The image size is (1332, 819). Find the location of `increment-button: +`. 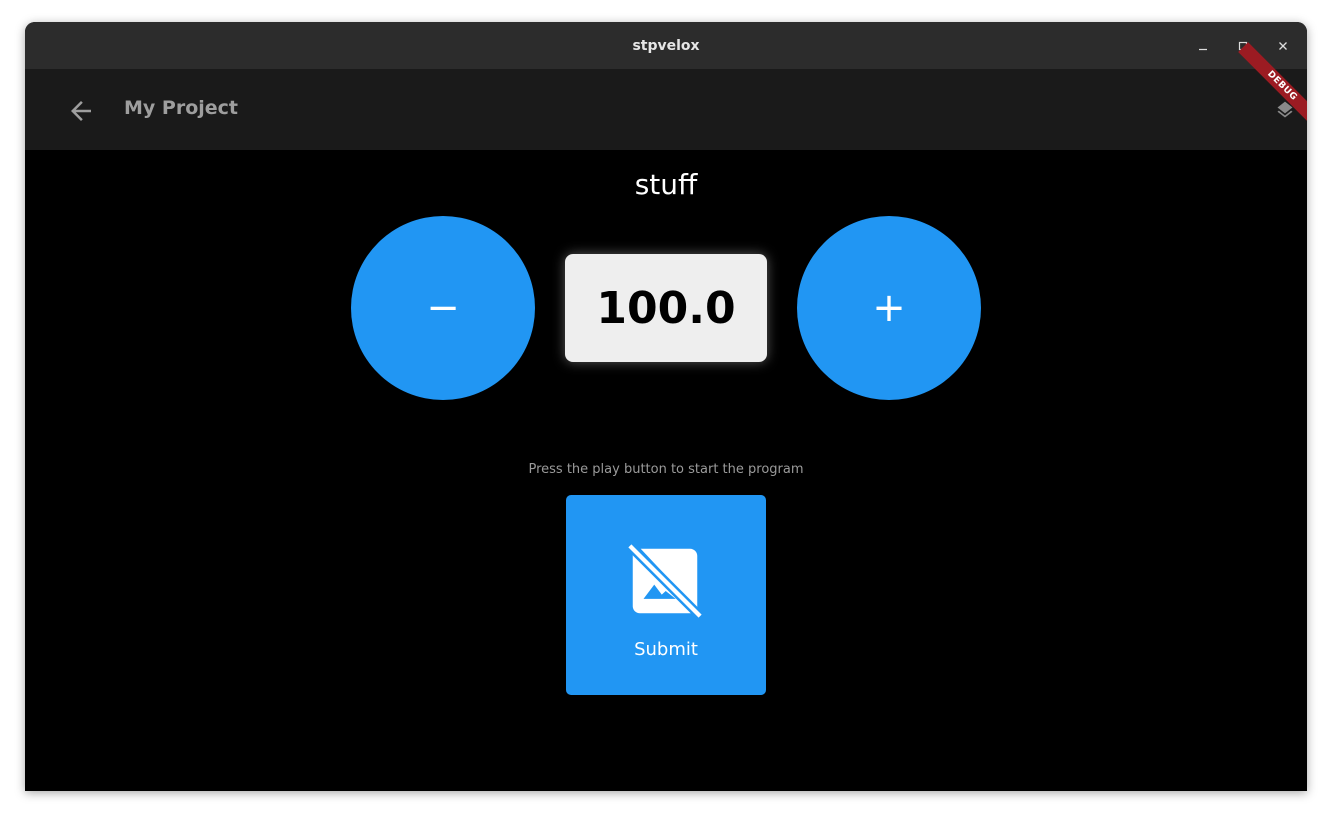

increment-button: + is located at coordinates (889, 308).